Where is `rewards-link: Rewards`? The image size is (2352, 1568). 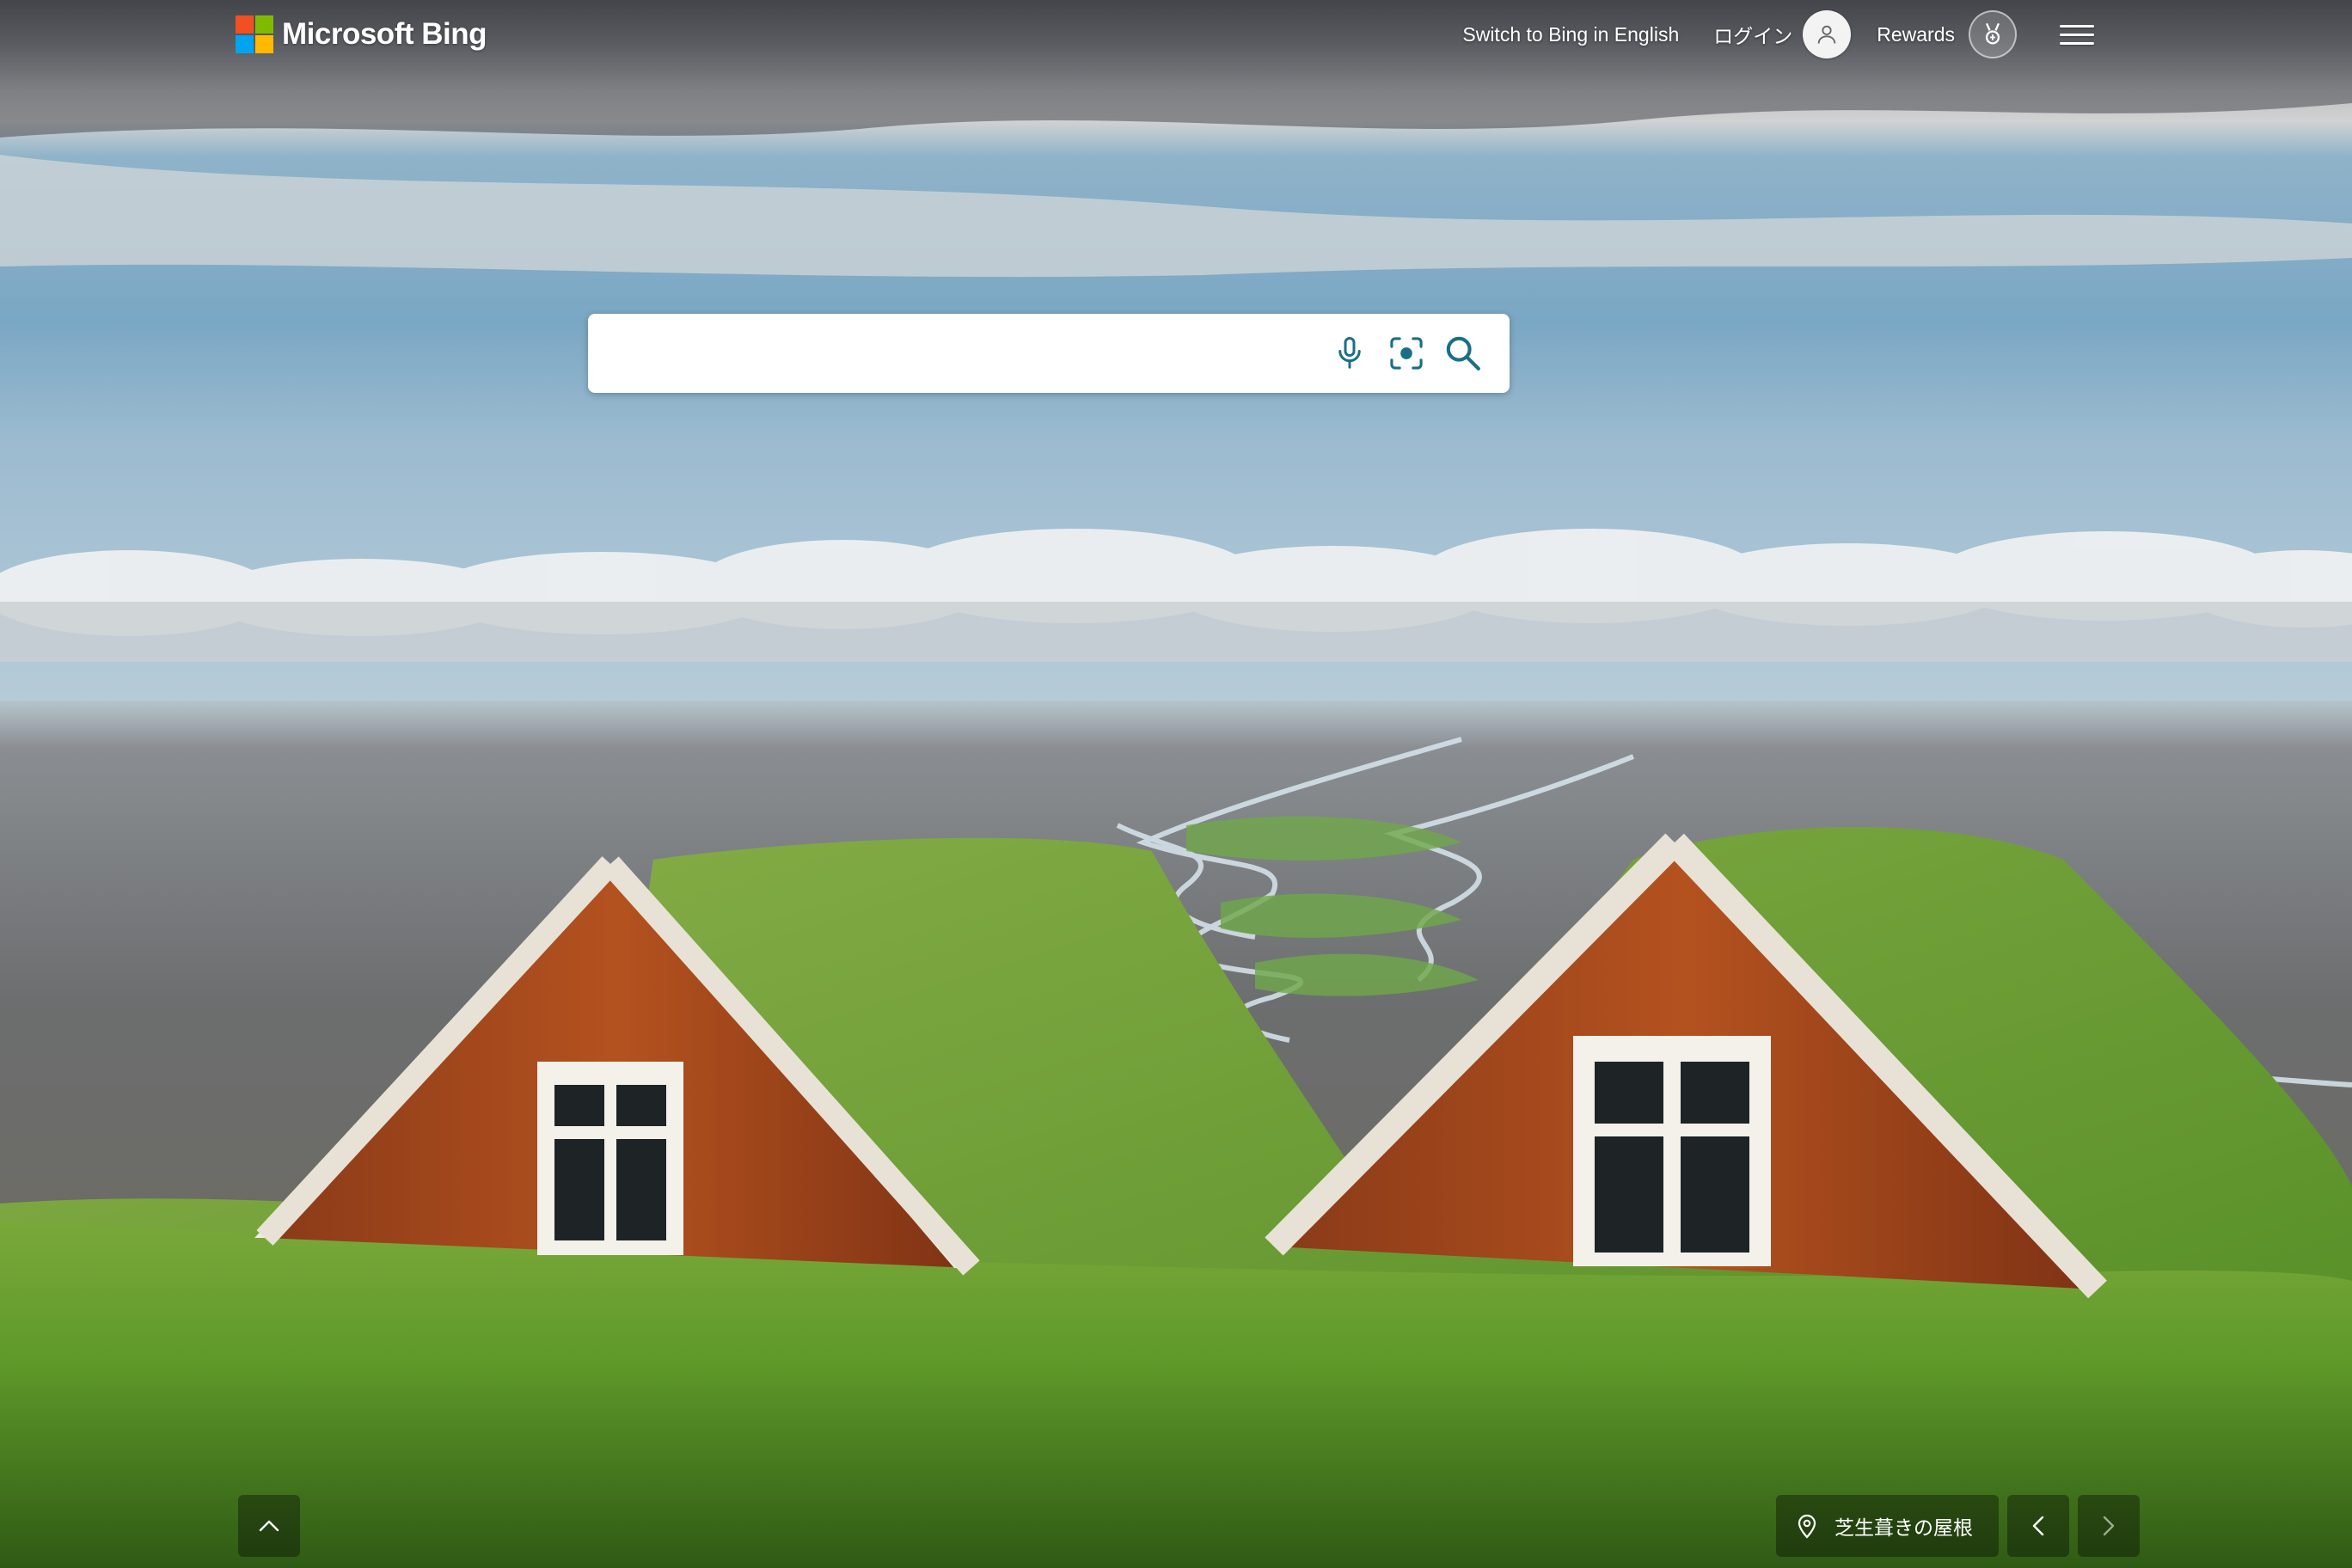
rewards-link: Rewards is located at coordinates (1916, 34).